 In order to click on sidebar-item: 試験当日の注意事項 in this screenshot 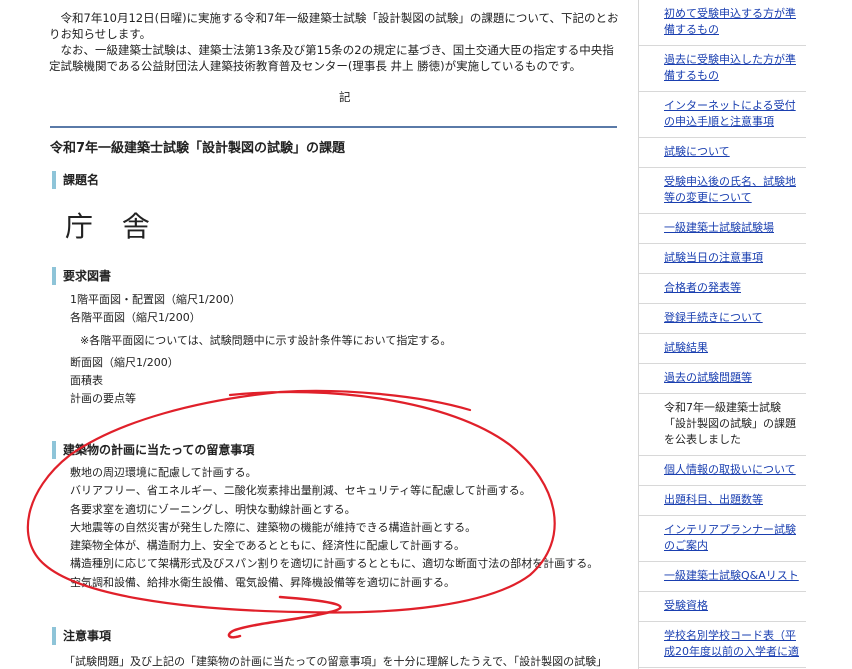, I will do `click(723, 259)`.